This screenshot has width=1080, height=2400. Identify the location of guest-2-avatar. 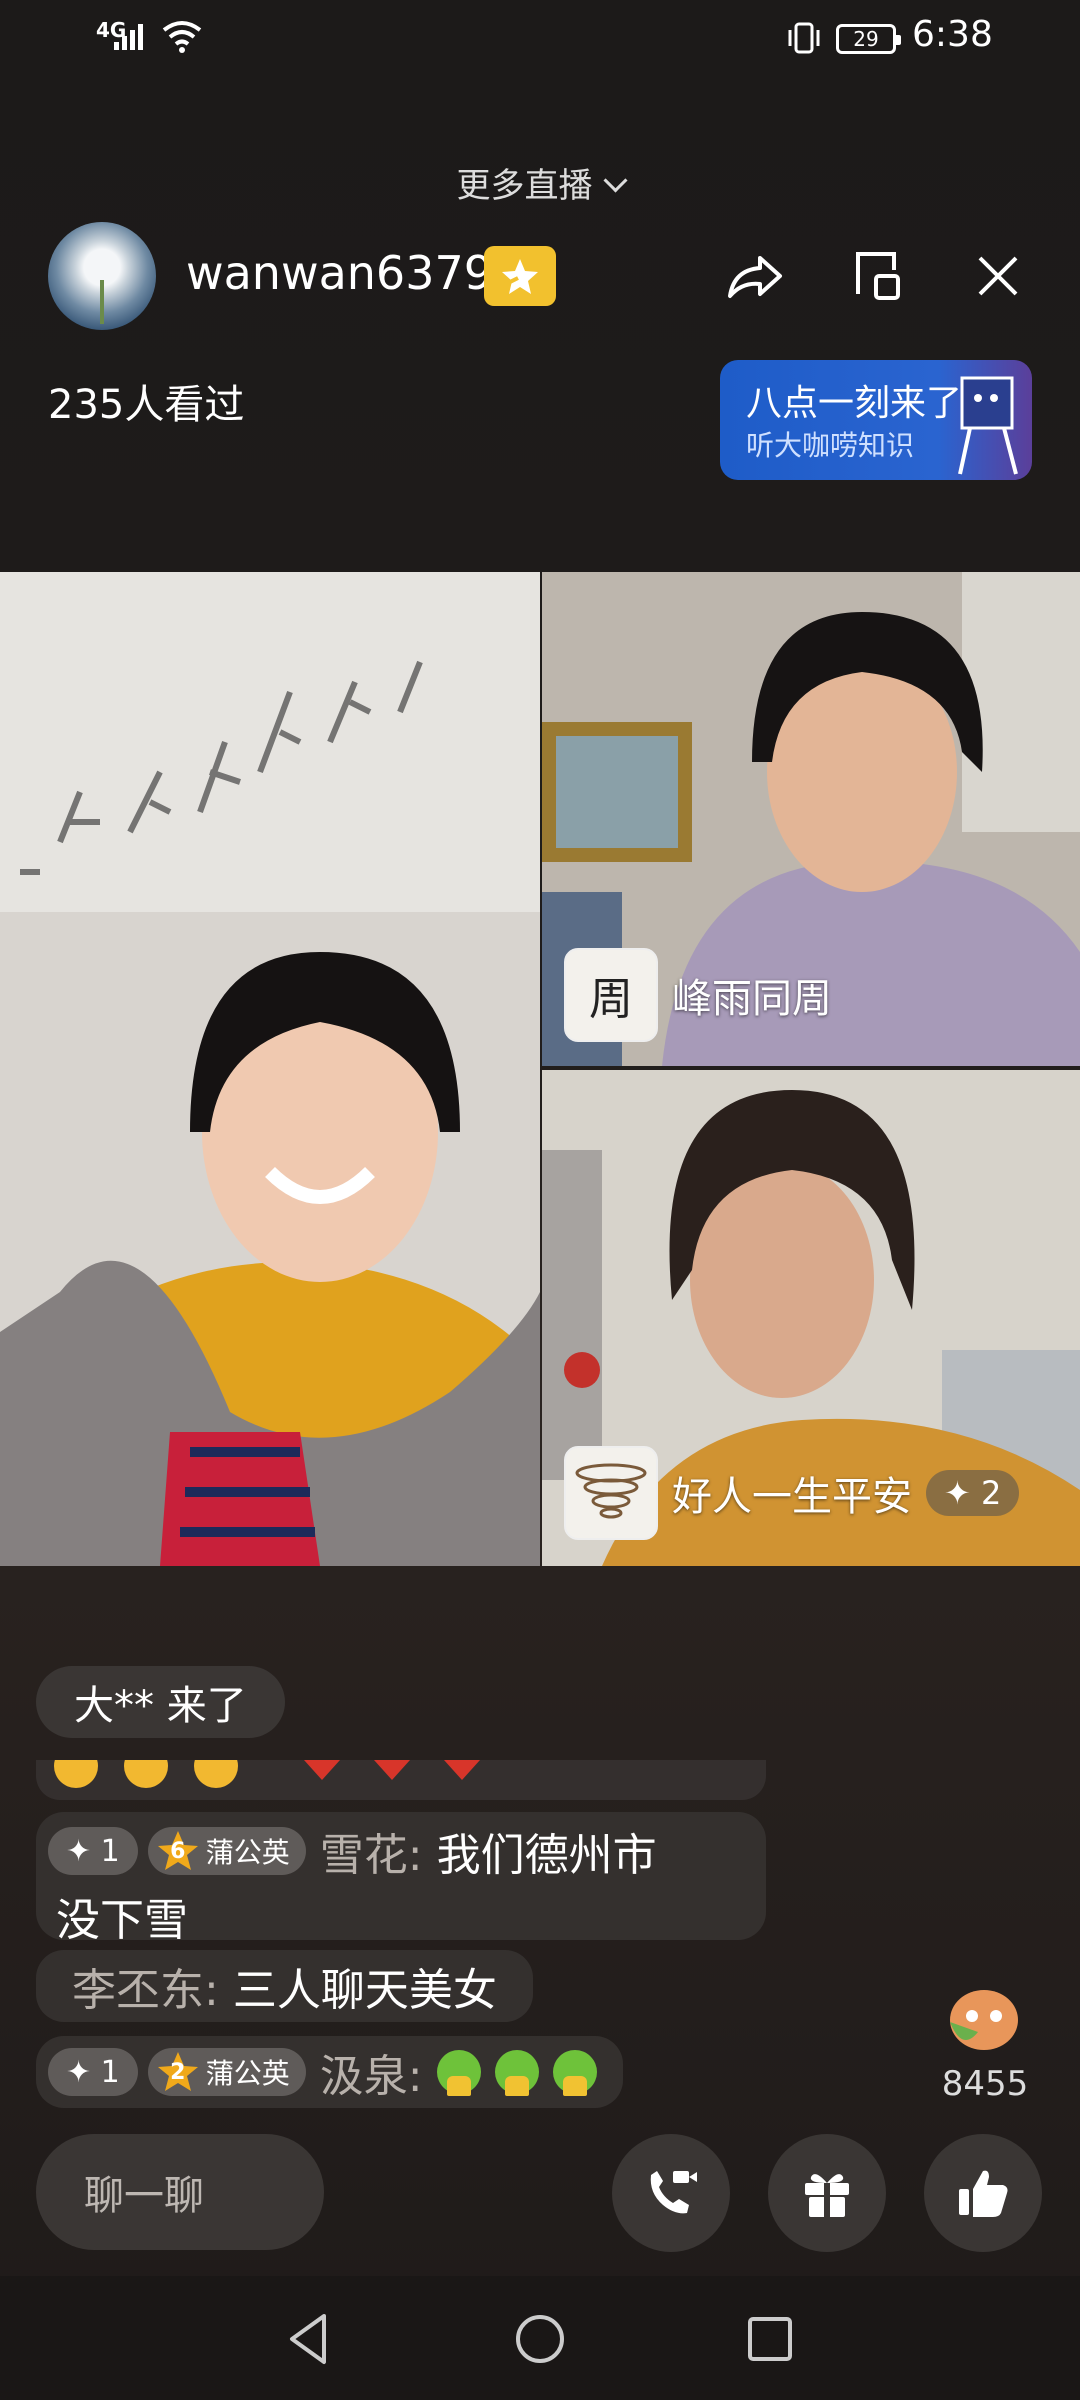
(611, 1493).